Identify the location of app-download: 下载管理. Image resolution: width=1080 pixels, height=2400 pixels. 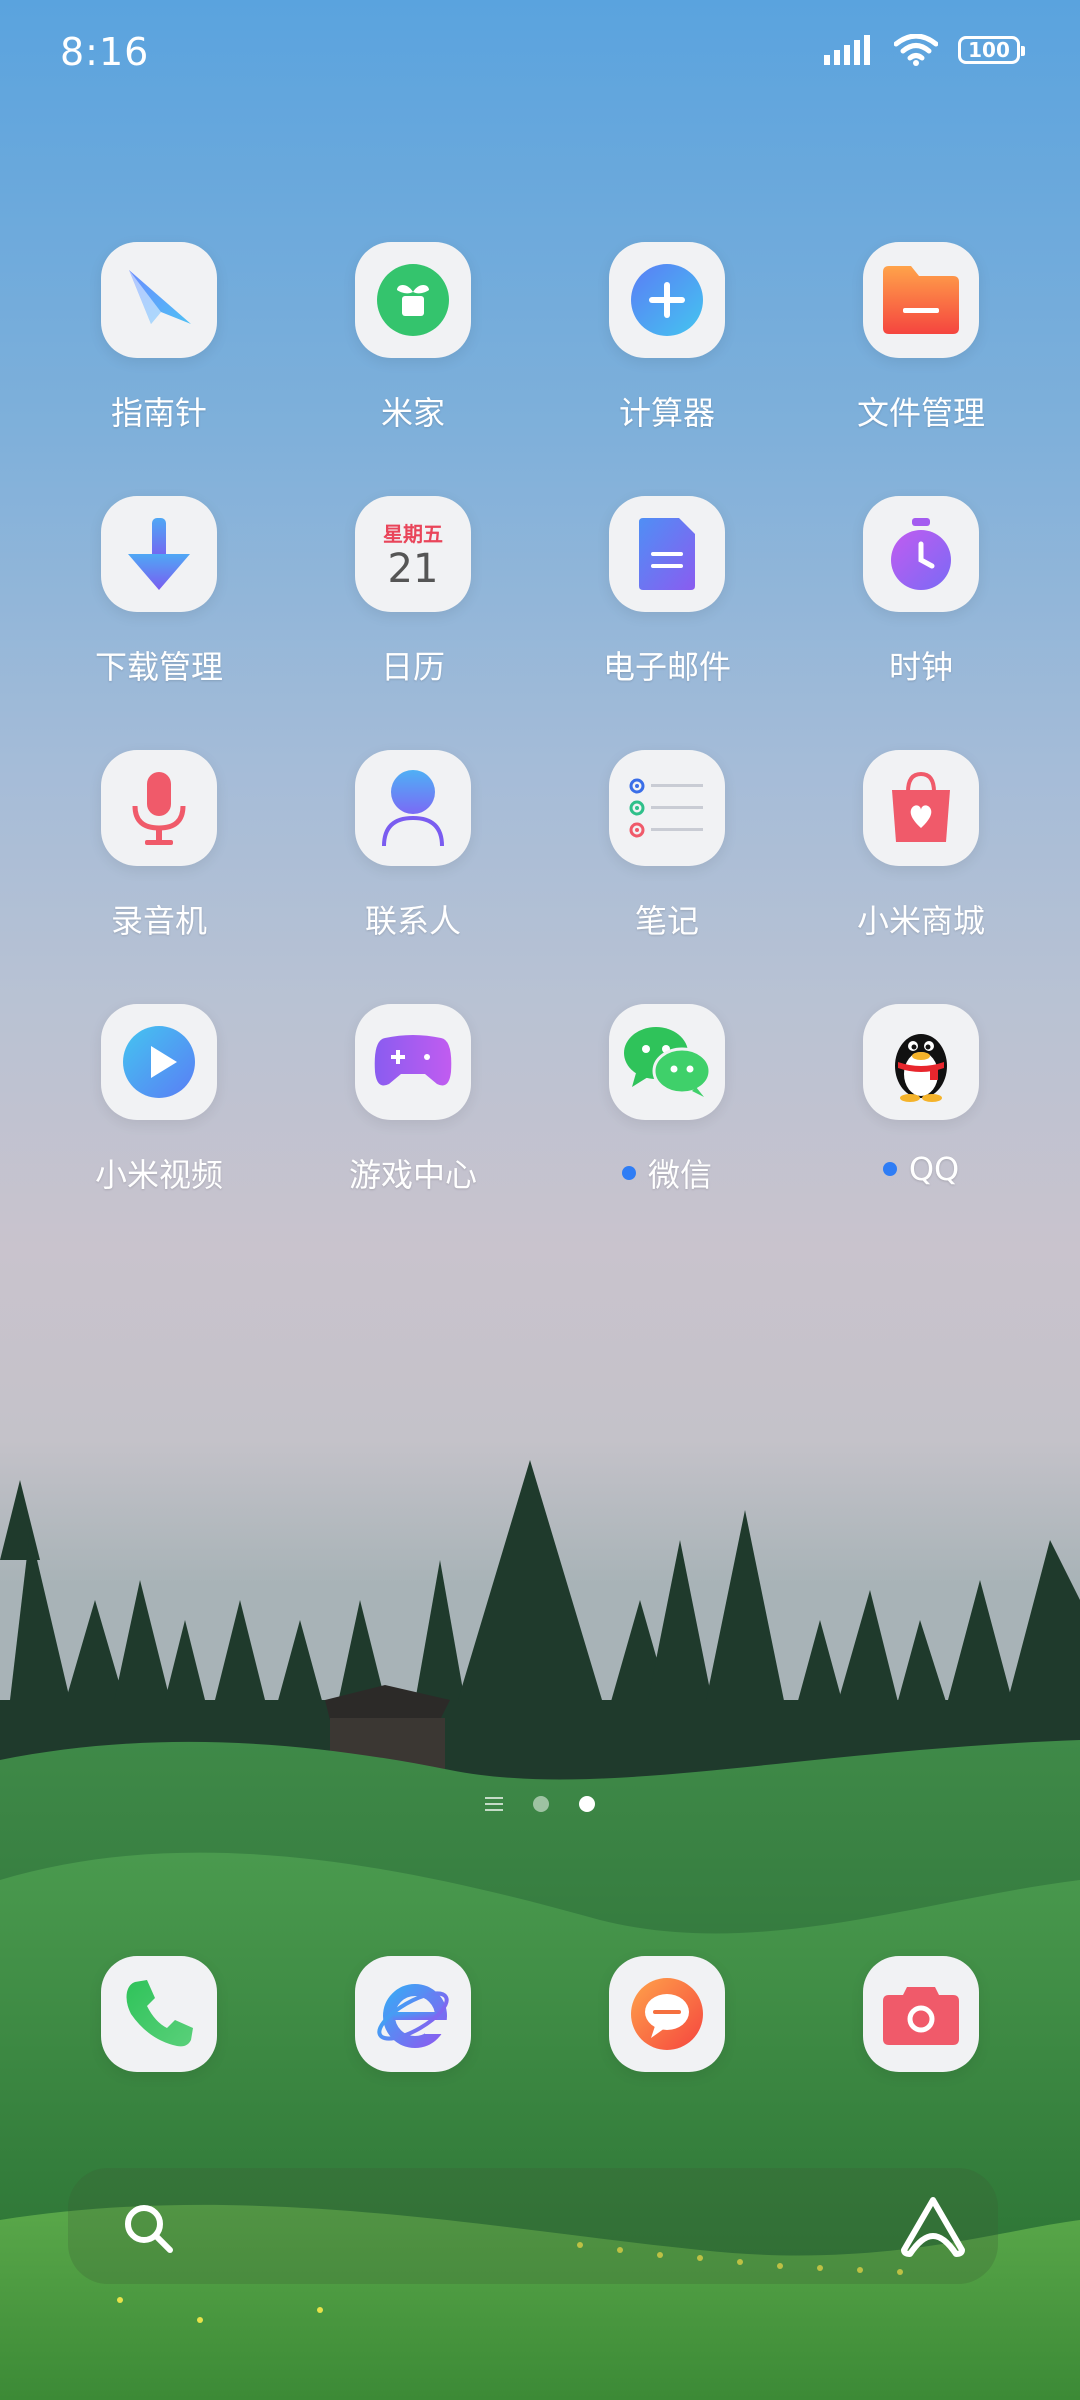
(159, 623).